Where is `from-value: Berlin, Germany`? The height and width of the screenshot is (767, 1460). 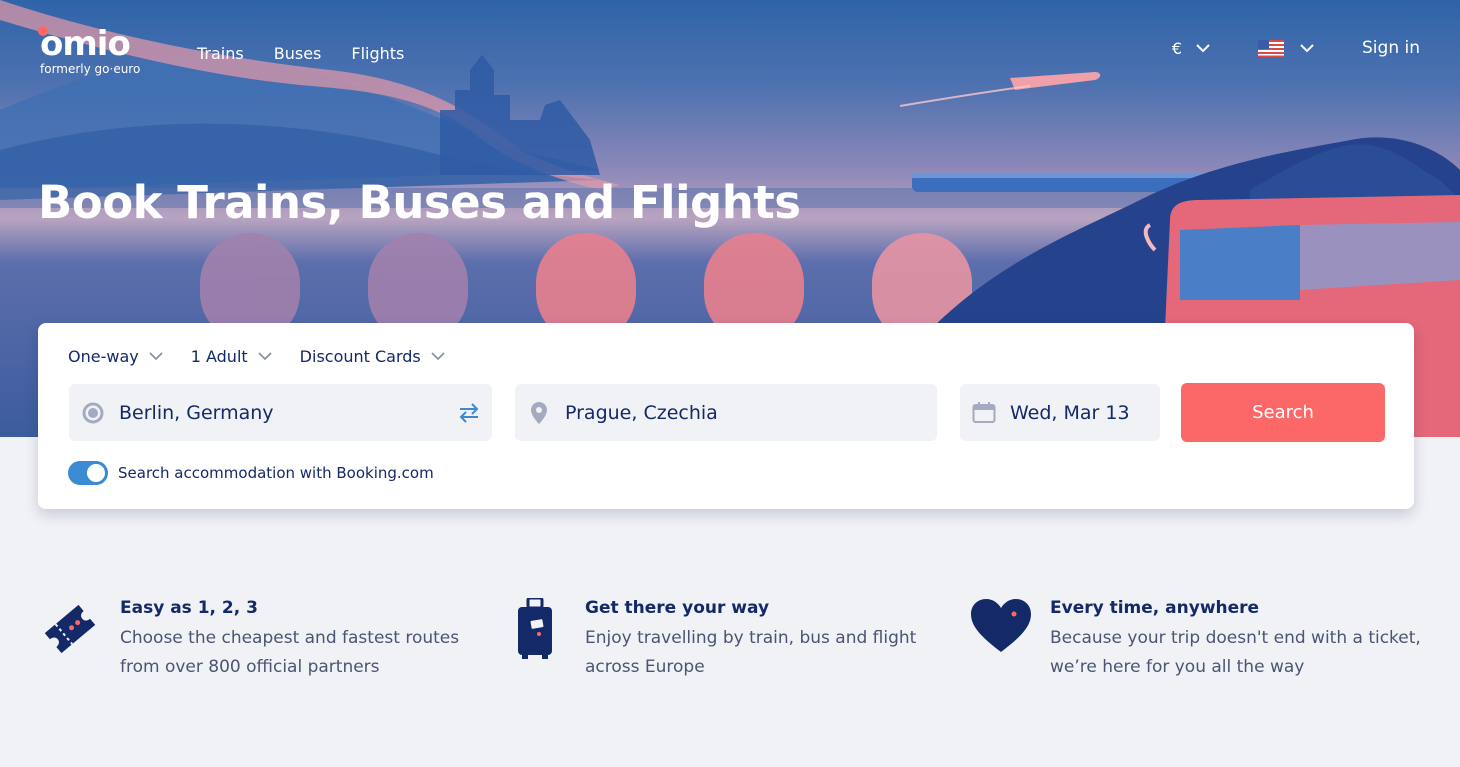
from-value: Berlin, Germany is located at coordinates (196, 412).